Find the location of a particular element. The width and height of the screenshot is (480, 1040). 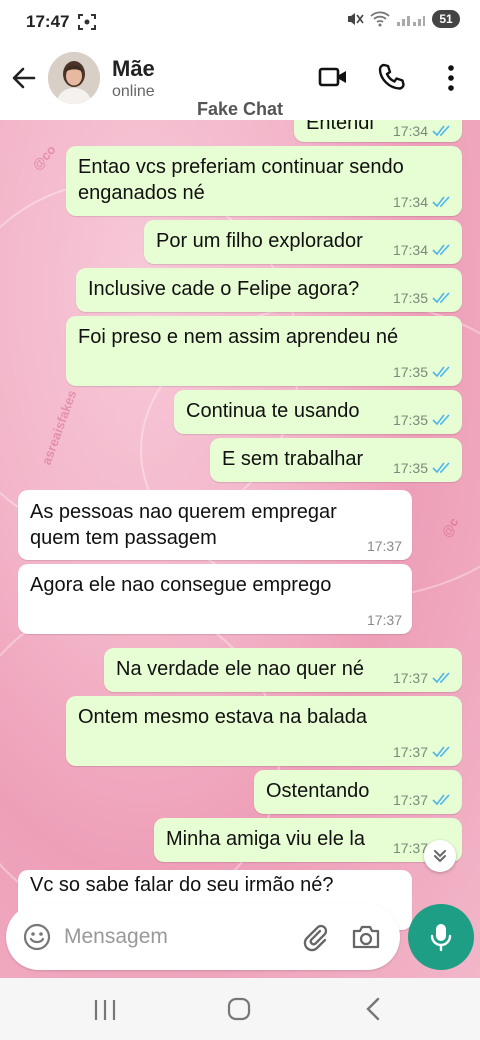

message-text: Ostentando is located at coordinates (318, 791).